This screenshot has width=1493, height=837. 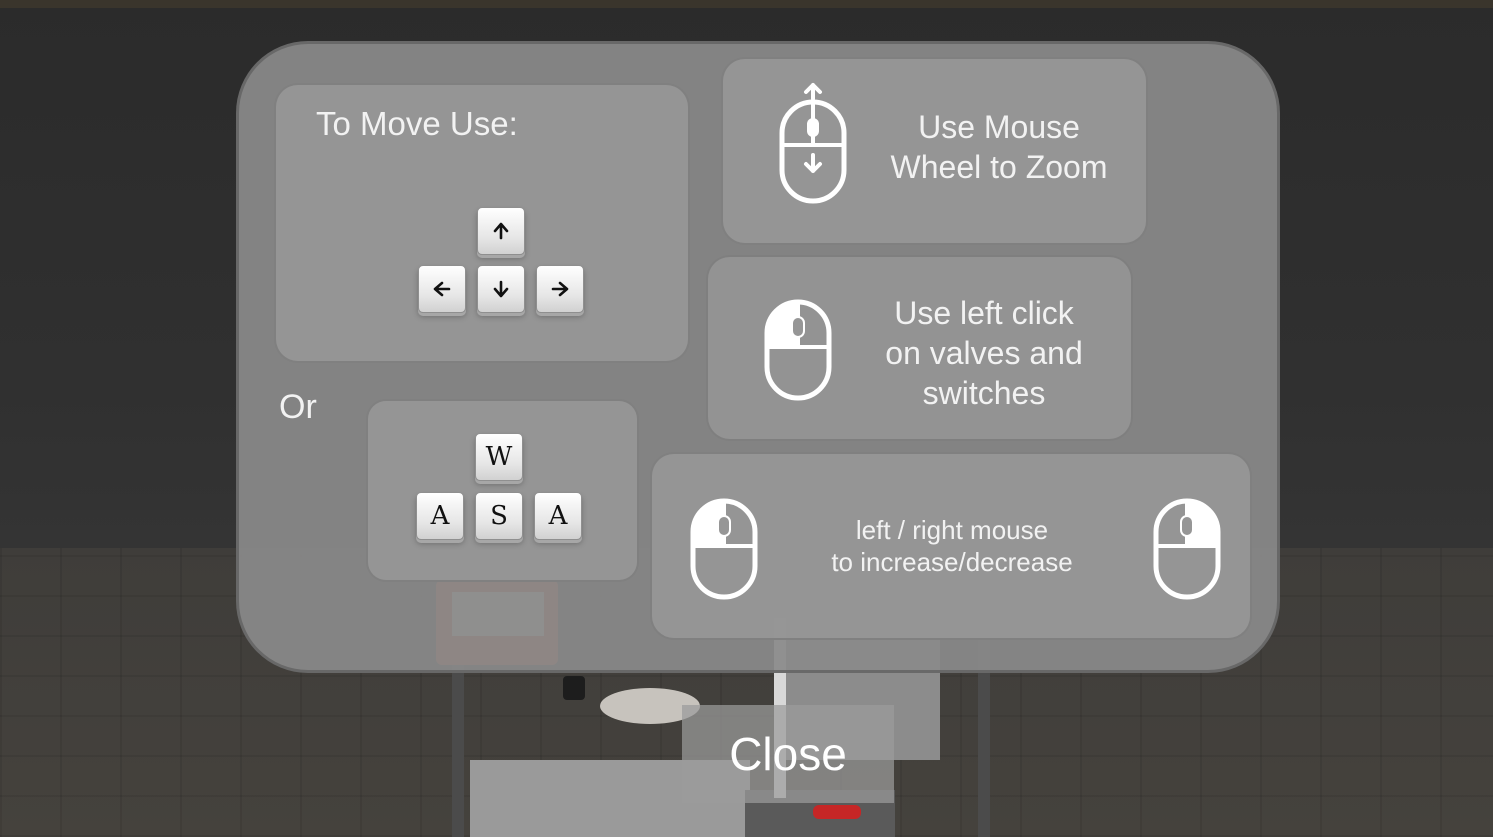 I want to click on zoom-controls-card: Use Mouse Wheel to Zoom, so click(x=934, y=151).